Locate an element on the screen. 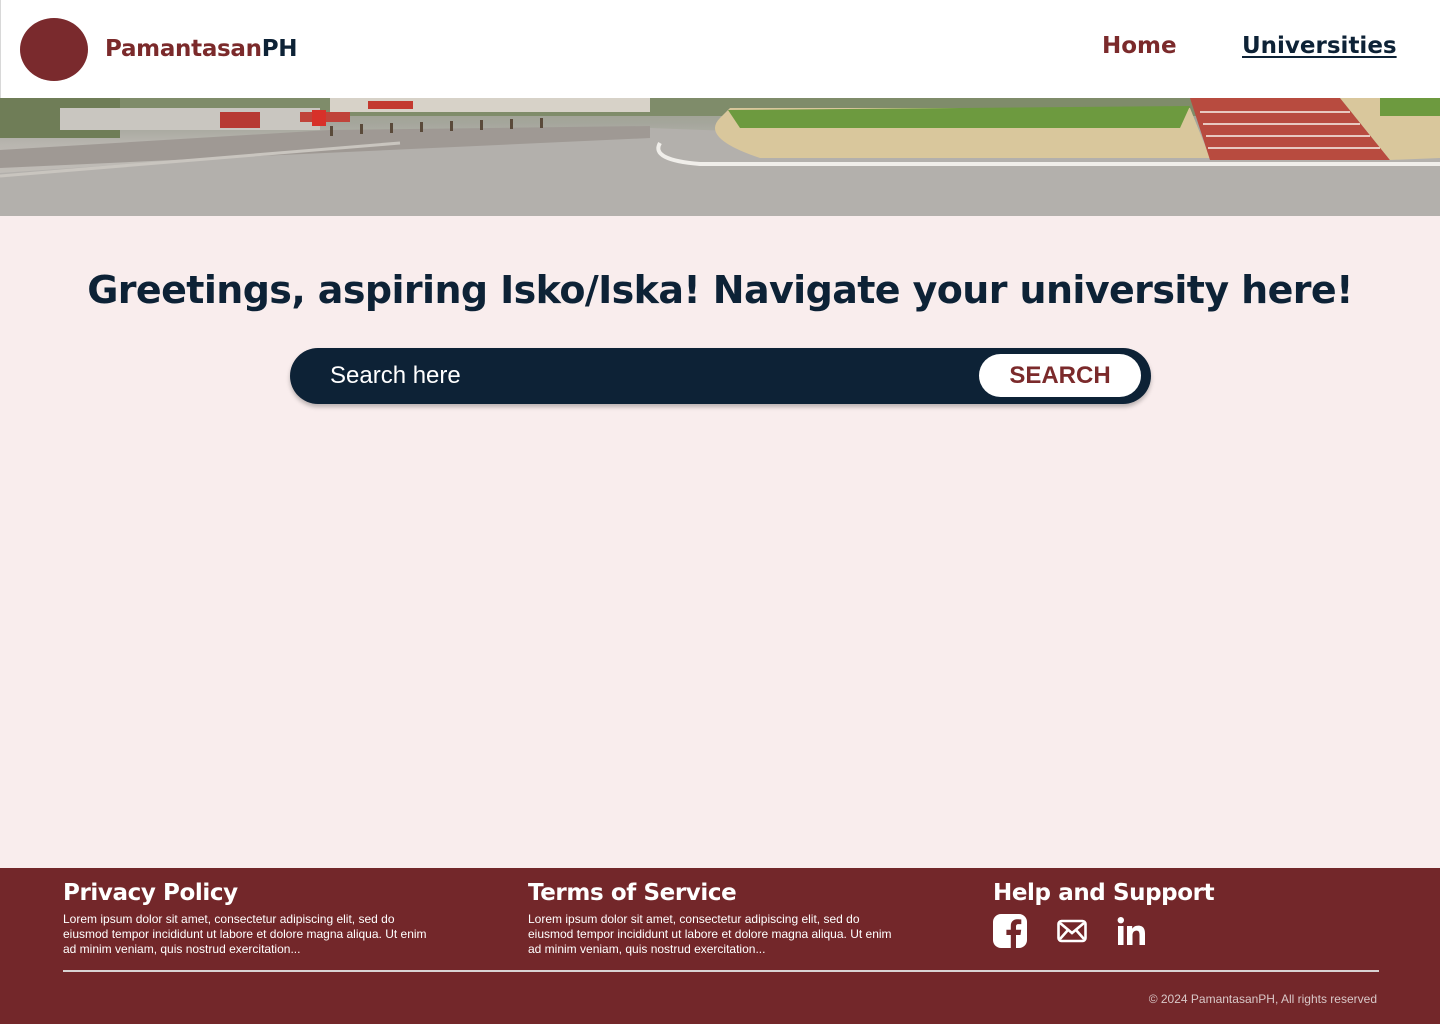 The image size is (1440, 1024). footer-help-section: Help and Support is located at coordinates (1104, 916).